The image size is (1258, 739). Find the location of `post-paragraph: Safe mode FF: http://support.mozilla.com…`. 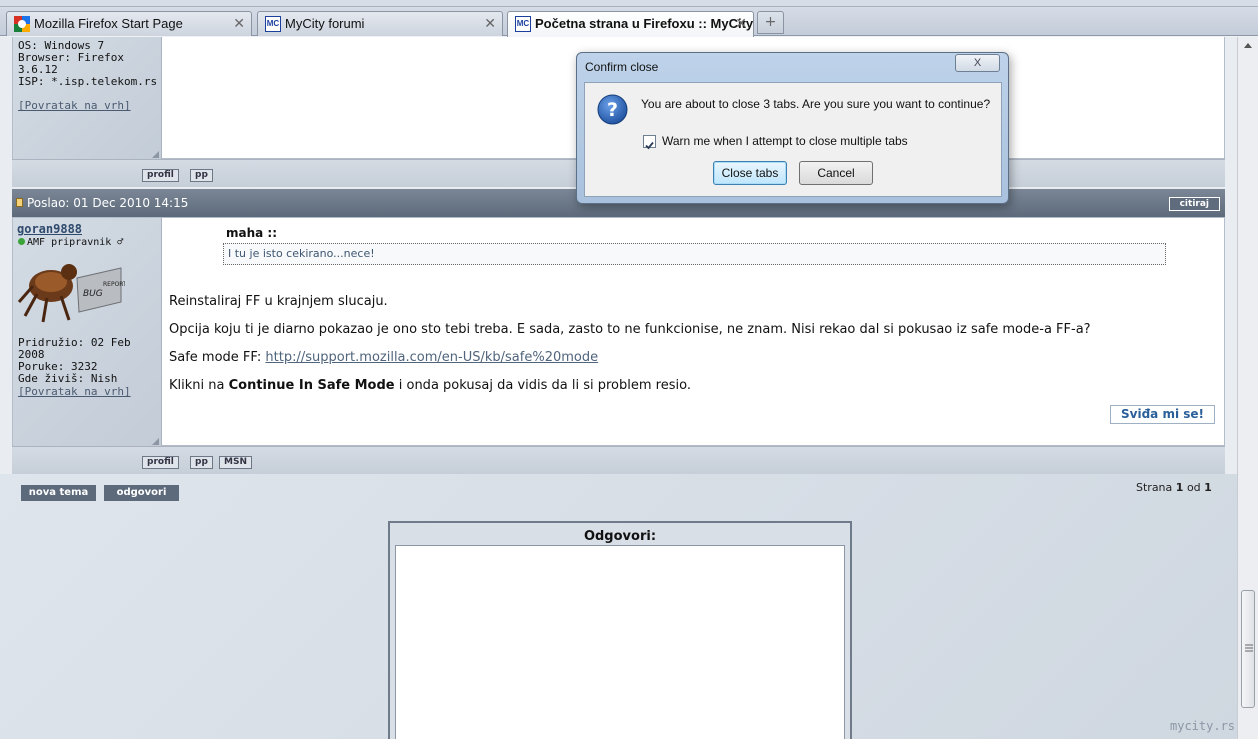

post-paragraph: Safe mode FF: http://support.mozilla.com… is located at coordinates (383, 357).